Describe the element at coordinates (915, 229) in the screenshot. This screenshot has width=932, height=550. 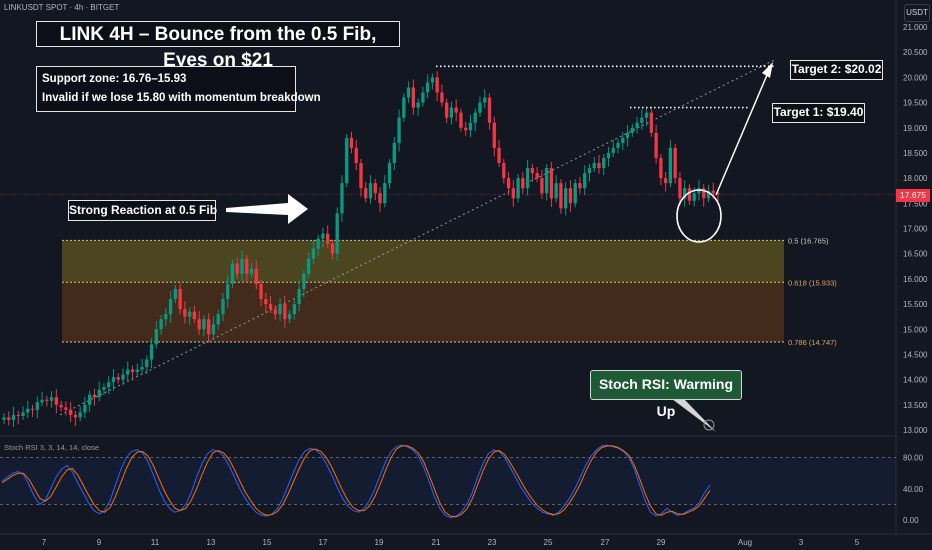
I see `price-tick-8: 17.000` at that location.